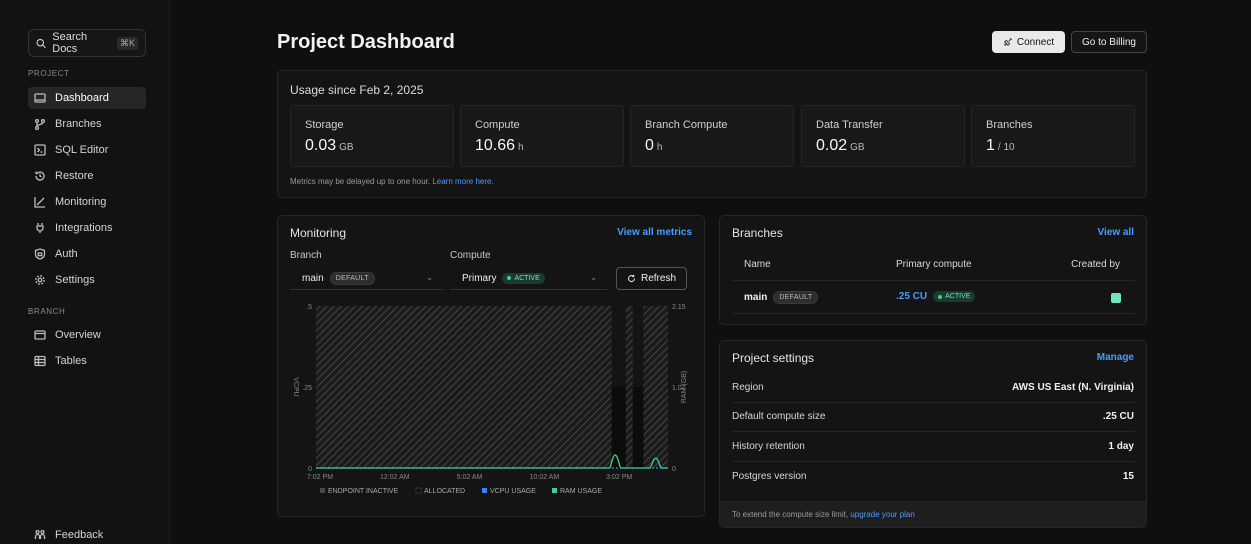 The width and height of the screenshot is (1251, 544). I want to click on metric-label: Data Transfer, so click(849, 125).